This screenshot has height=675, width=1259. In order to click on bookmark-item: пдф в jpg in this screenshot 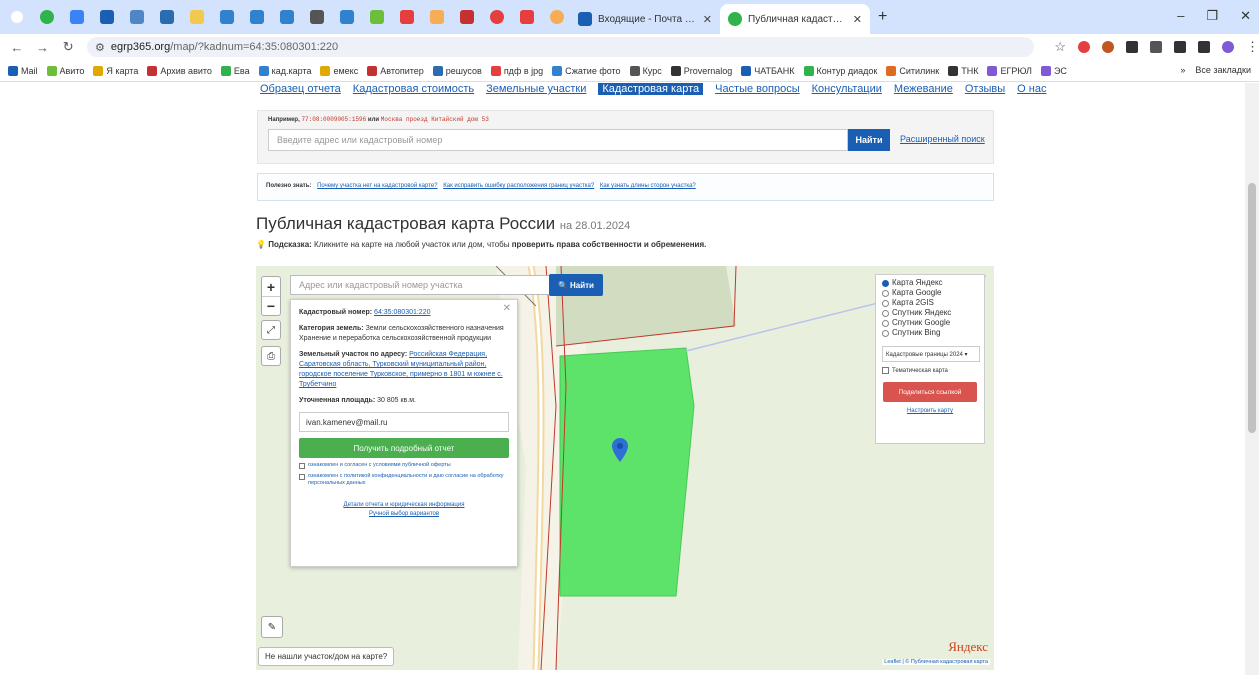, I will do `click(516, 70)`.